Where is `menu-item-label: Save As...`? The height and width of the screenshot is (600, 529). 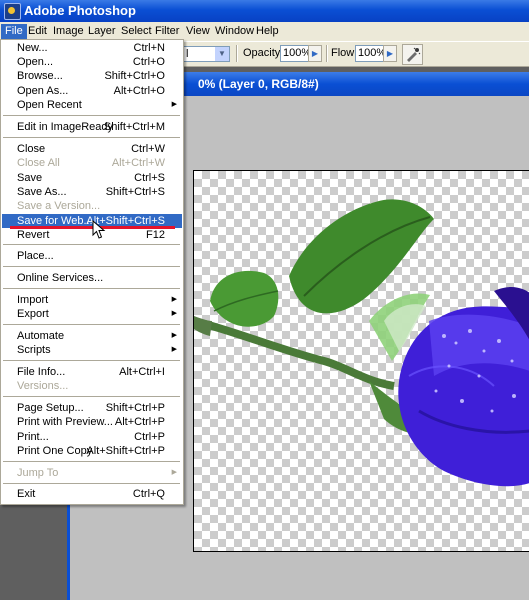
menu-item-label: Save As... is located at coordinates (42, 192).